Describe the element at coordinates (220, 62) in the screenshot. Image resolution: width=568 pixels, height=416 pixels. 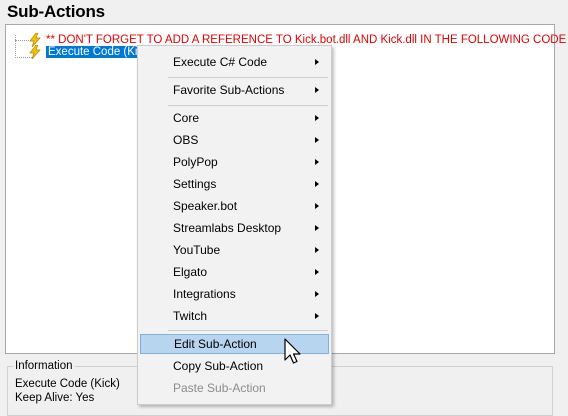
I see `menu-item-label: Execute C# Code` at that location.